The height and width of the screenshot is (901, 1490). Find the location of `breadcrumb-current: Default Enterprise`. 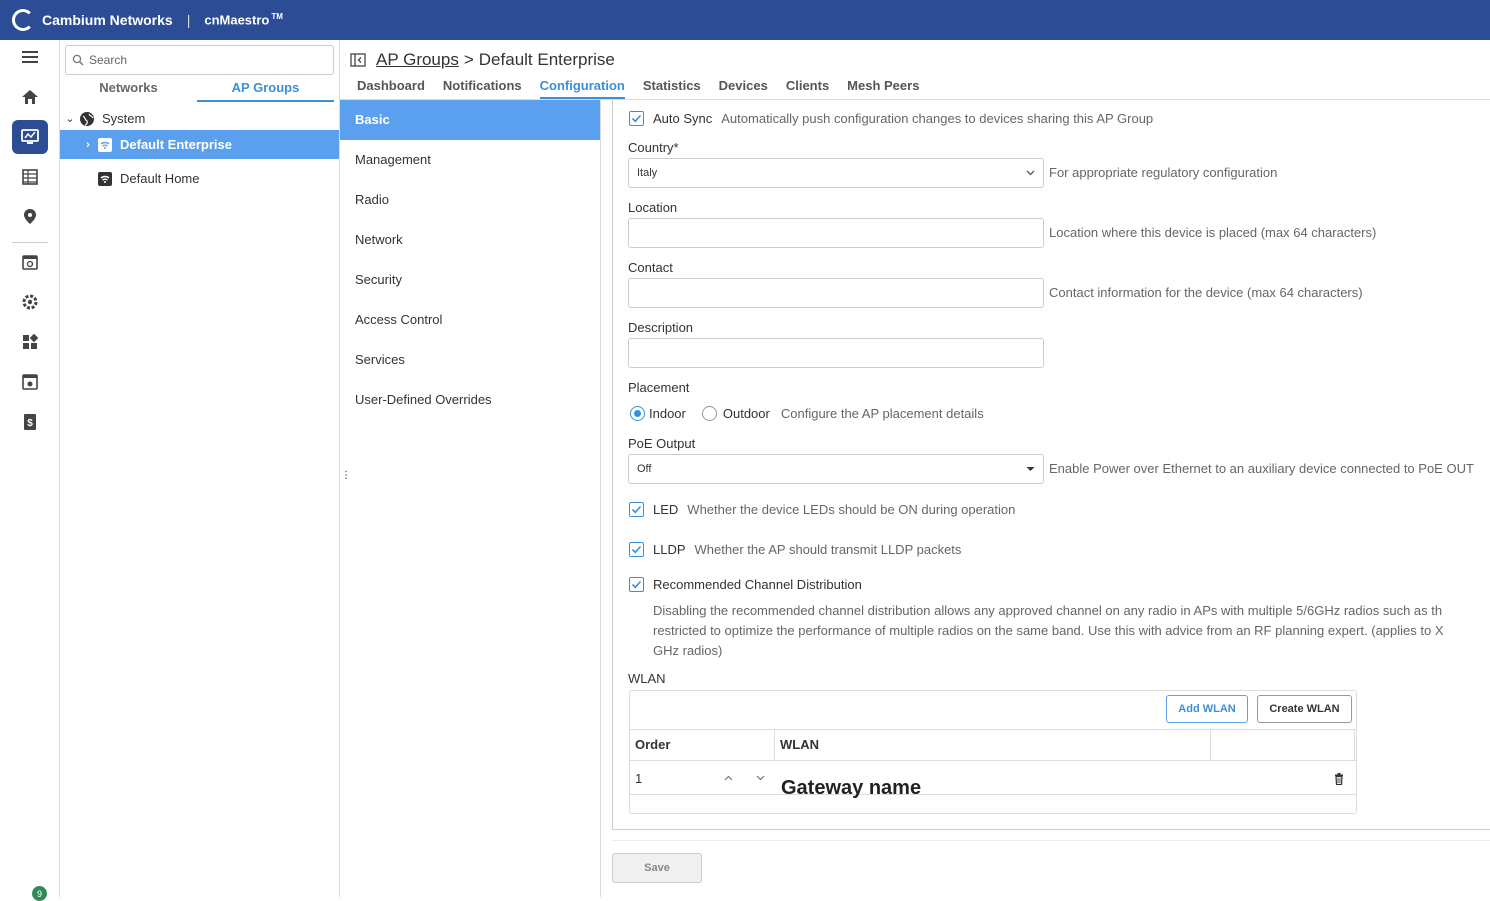

breadcrumb-current: Default Enterprise is located at coordinates (546, 59).